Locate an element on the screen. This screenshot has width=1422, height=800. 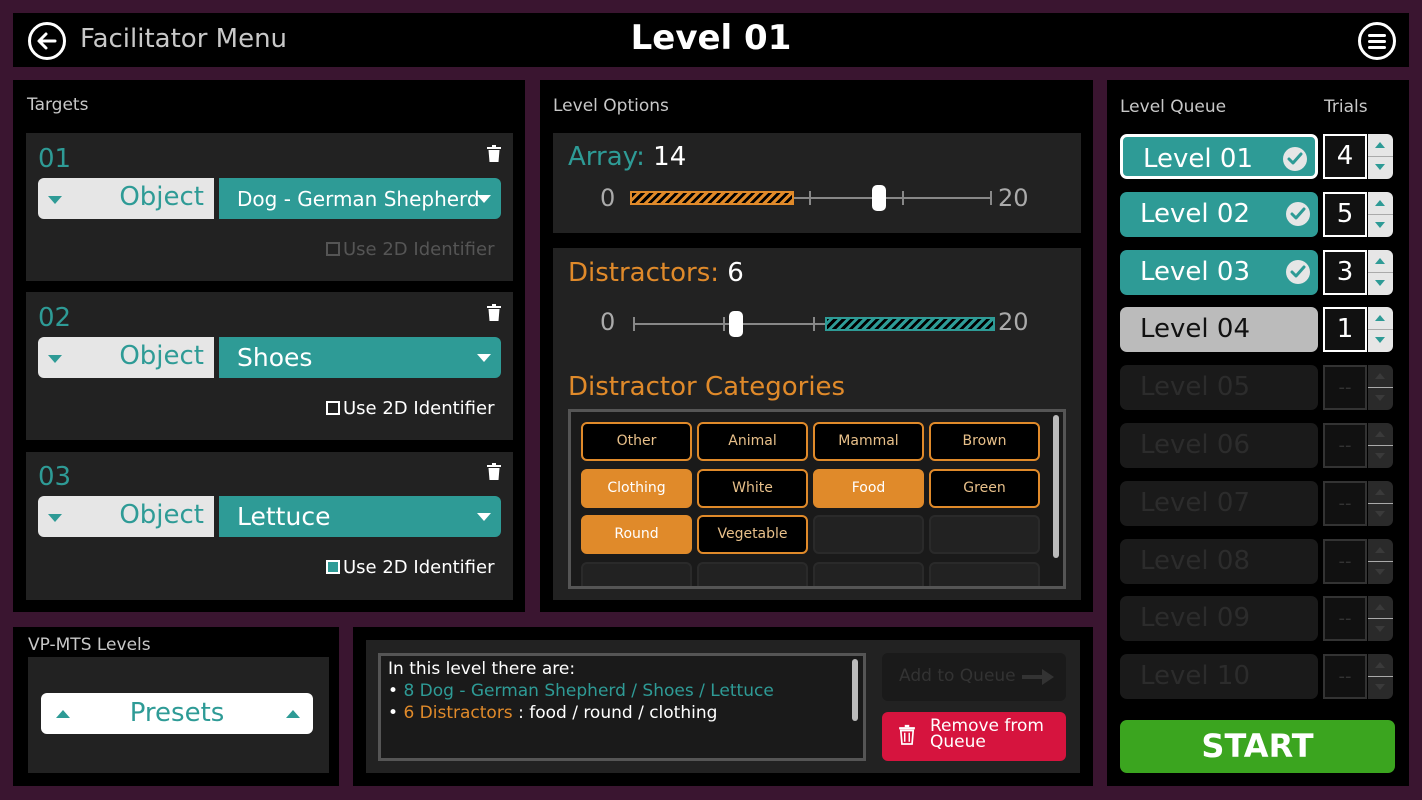
remove-from-queue-button: Remove from Queue is located at coordinates (974, 736).